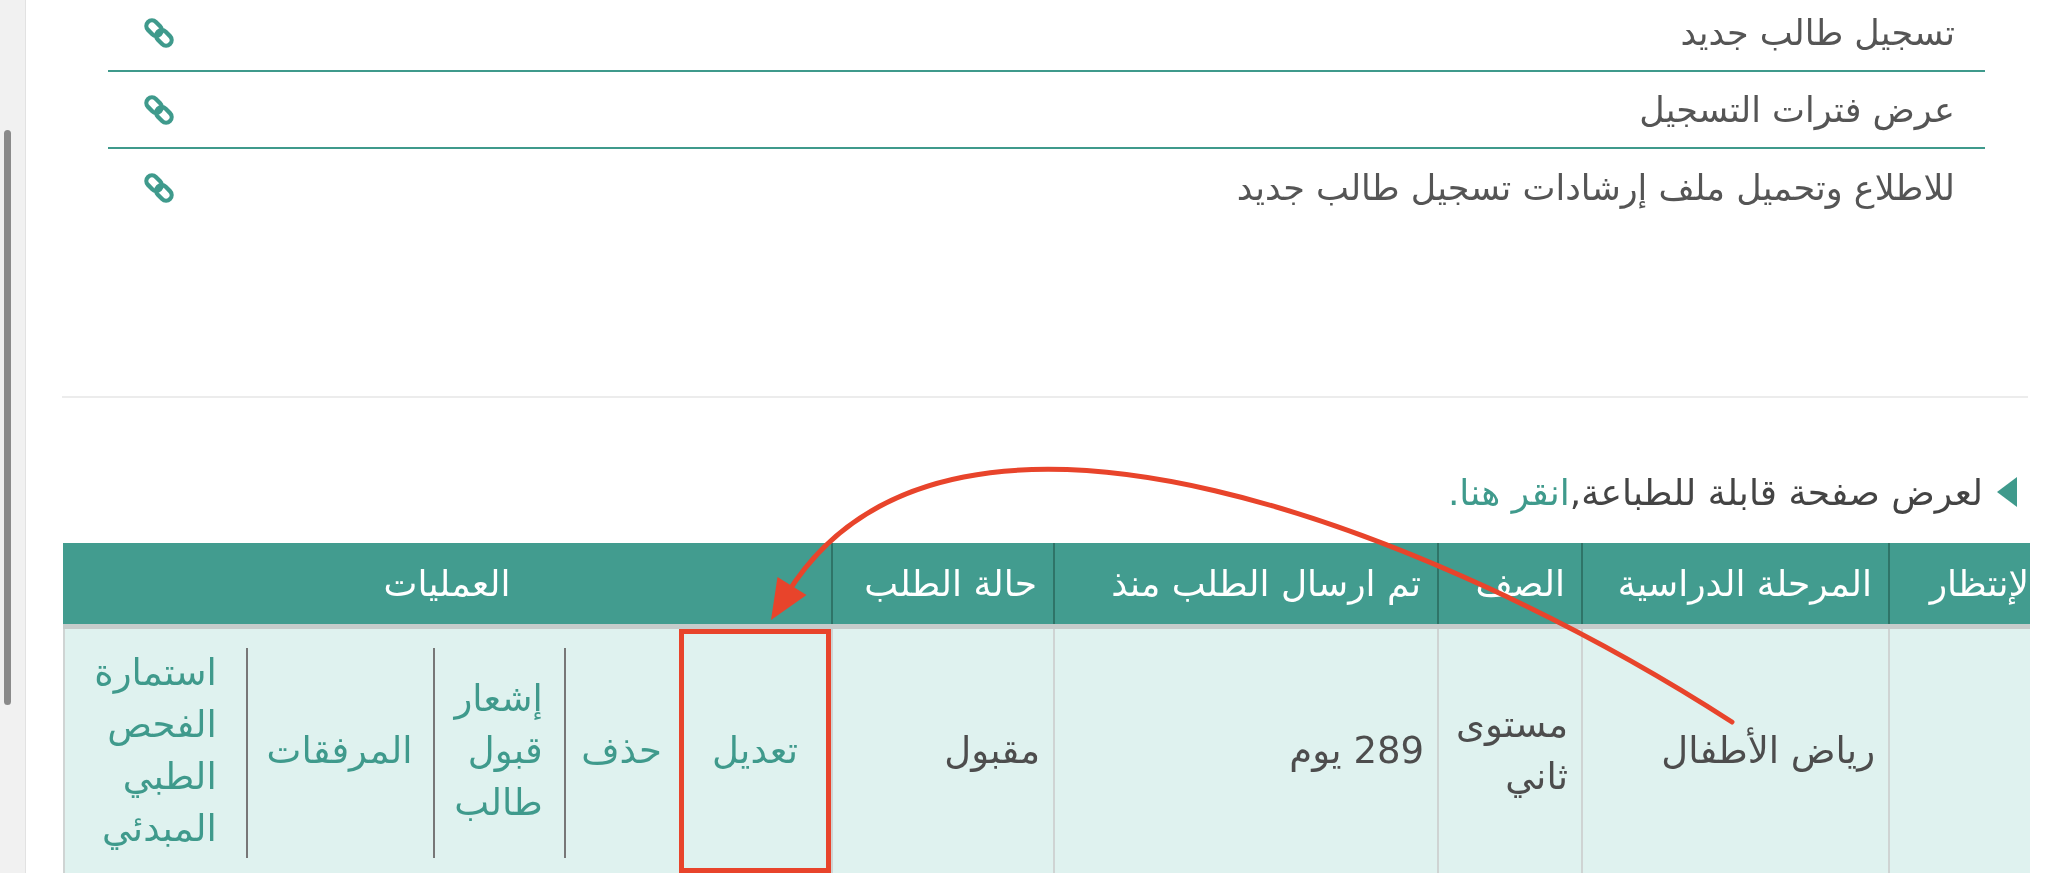  I want to click on scrollbar-thumb, so click(7, 417).